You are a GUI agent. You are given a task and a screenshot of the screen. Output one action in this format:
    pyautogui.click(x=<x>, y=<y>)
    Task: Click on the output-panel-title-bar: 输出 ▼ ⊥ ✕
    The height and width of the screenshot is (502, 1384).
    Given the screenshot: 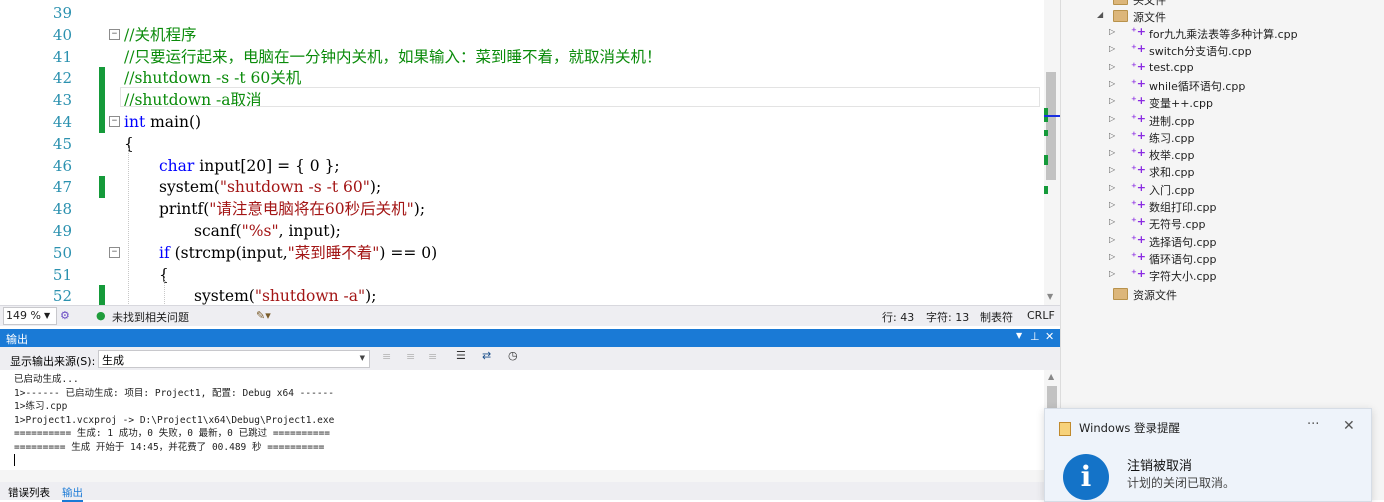 What is the action you would take?
    pyautogui.click(x=530, y=338)
    